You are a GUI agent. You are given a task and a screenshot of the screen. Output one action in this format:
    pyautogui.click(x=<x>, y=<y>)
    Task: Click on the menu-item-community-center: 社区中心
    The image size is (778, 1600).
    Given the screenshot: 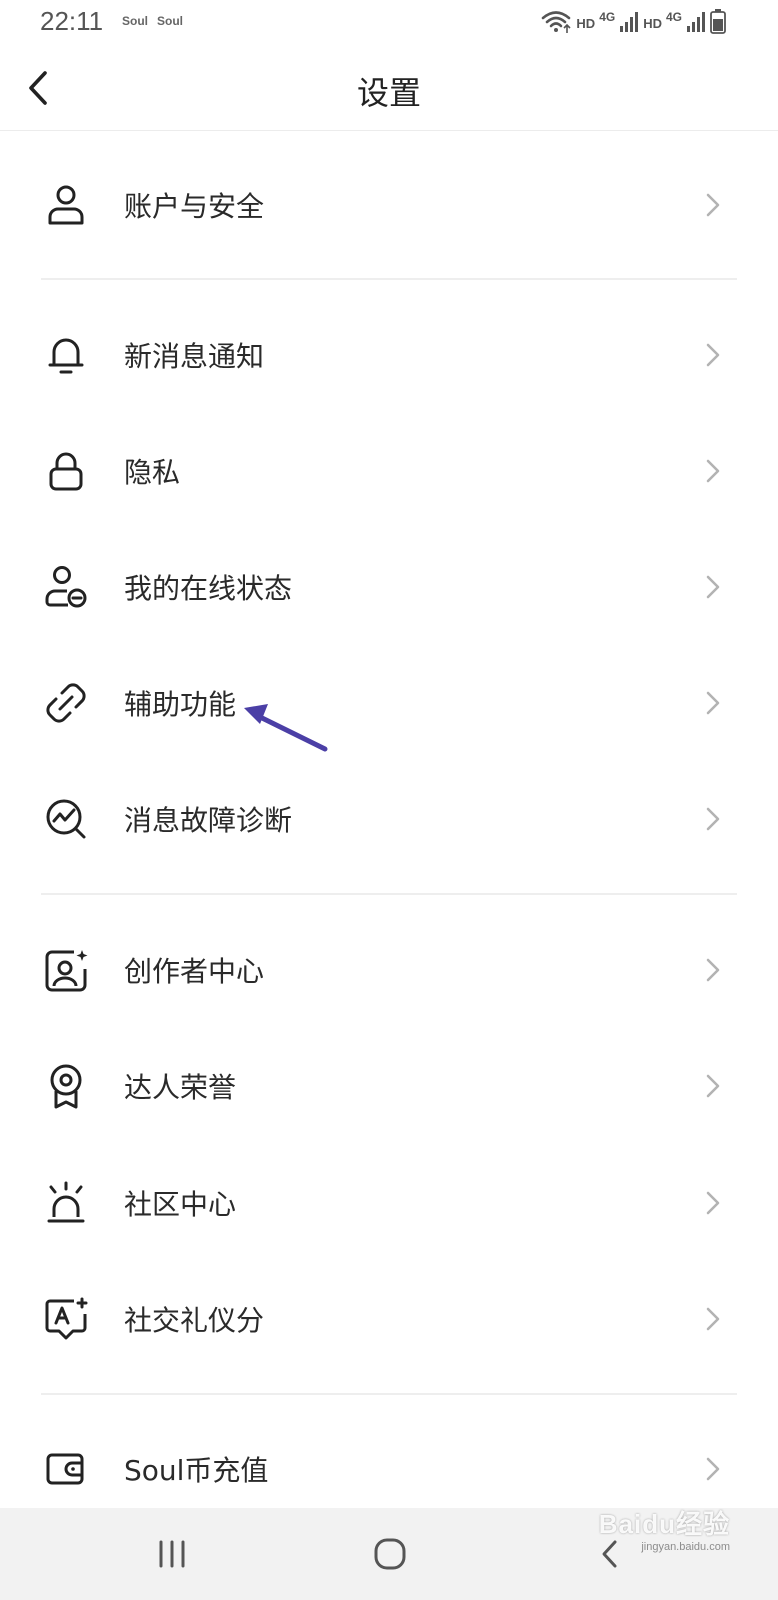 What is the action you would take?
    pyautogui.click(x=389, y=1203)
    